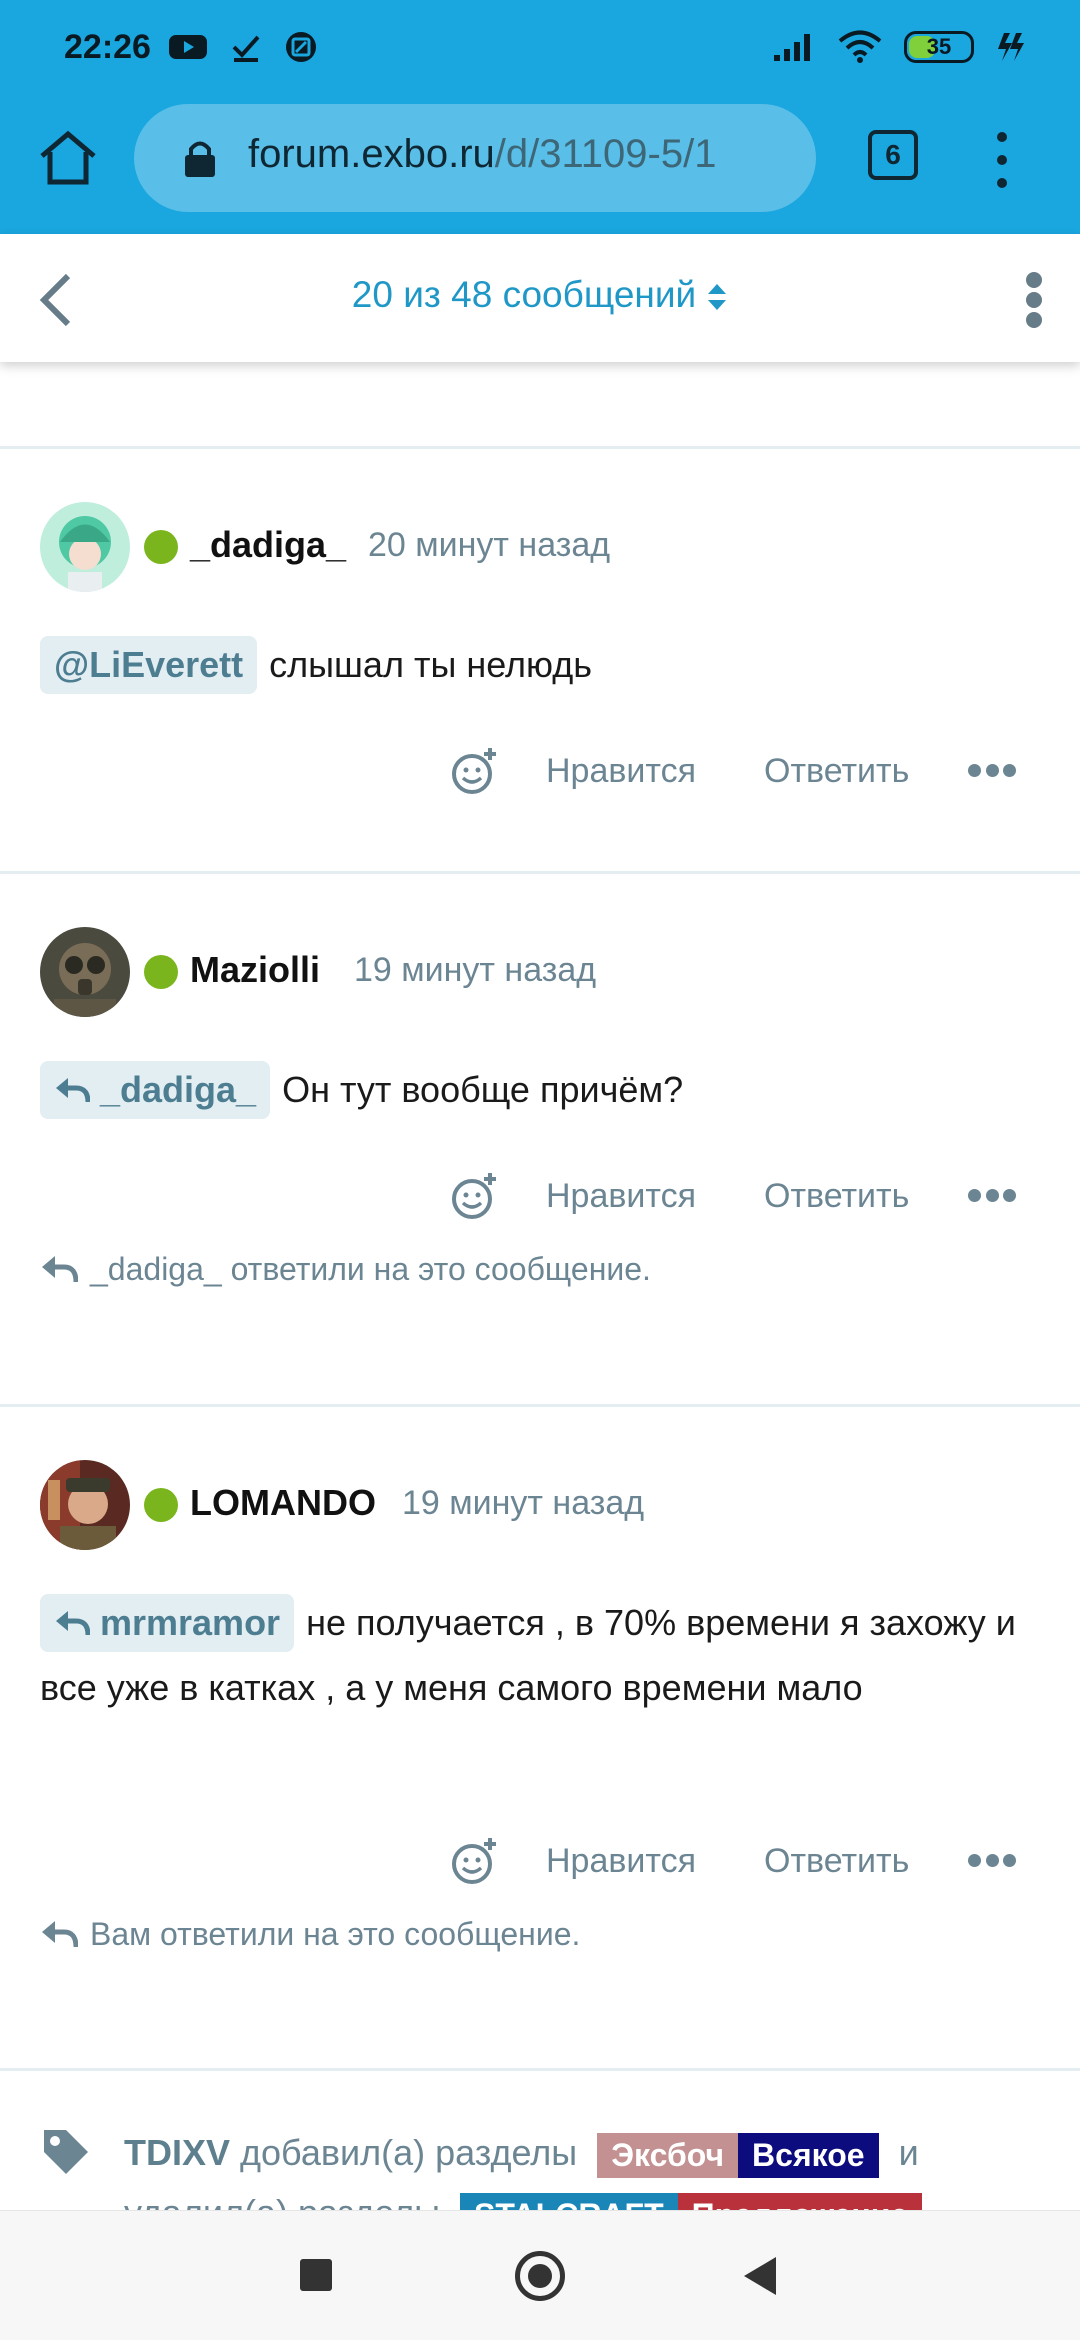  I want to click on browser-chrome: 22:26 35 forum.exbo.ru/d/31109-5/1 6, so click(540, 117).